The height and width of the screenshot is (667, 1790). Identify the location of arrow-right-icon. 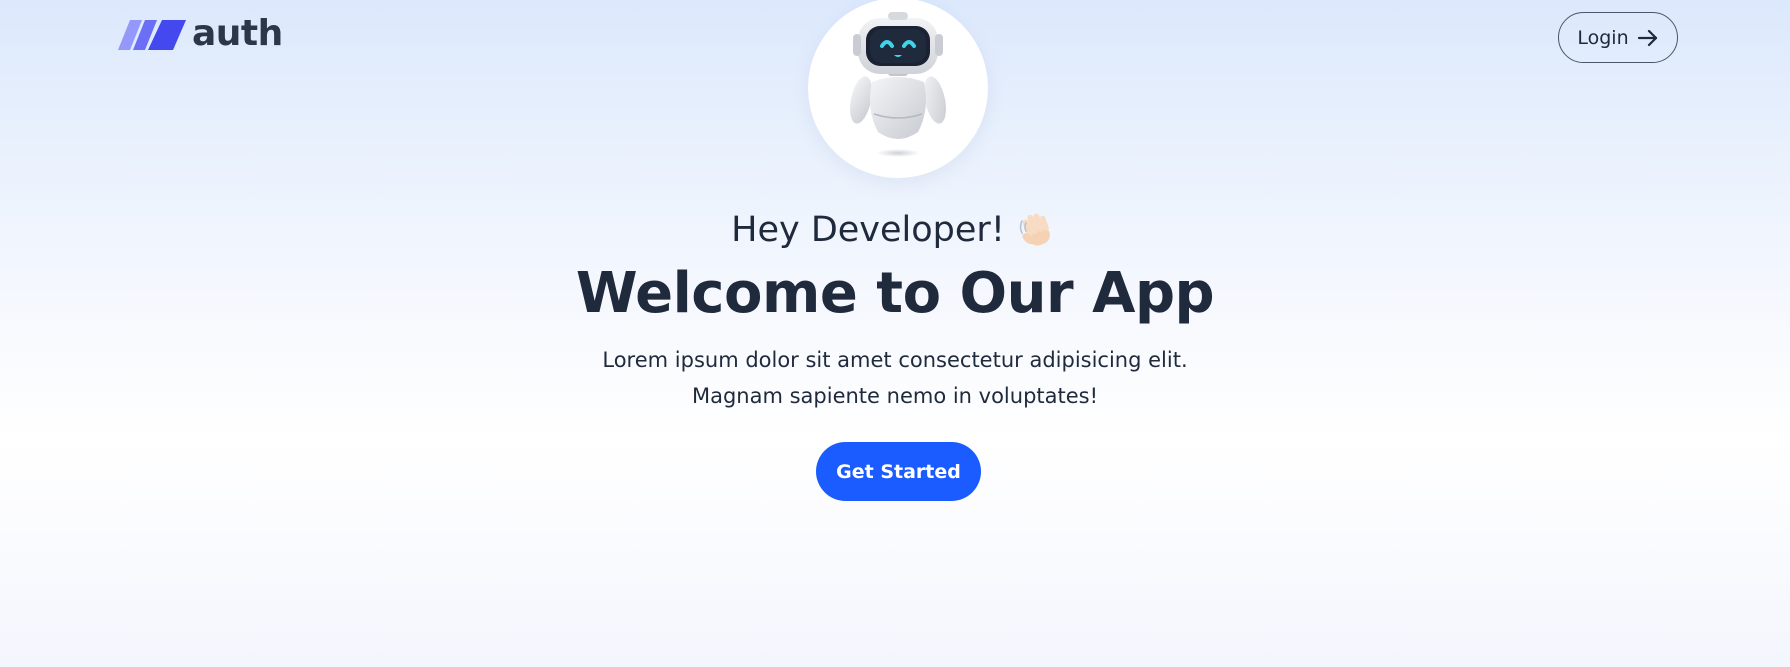
(1648, 38).